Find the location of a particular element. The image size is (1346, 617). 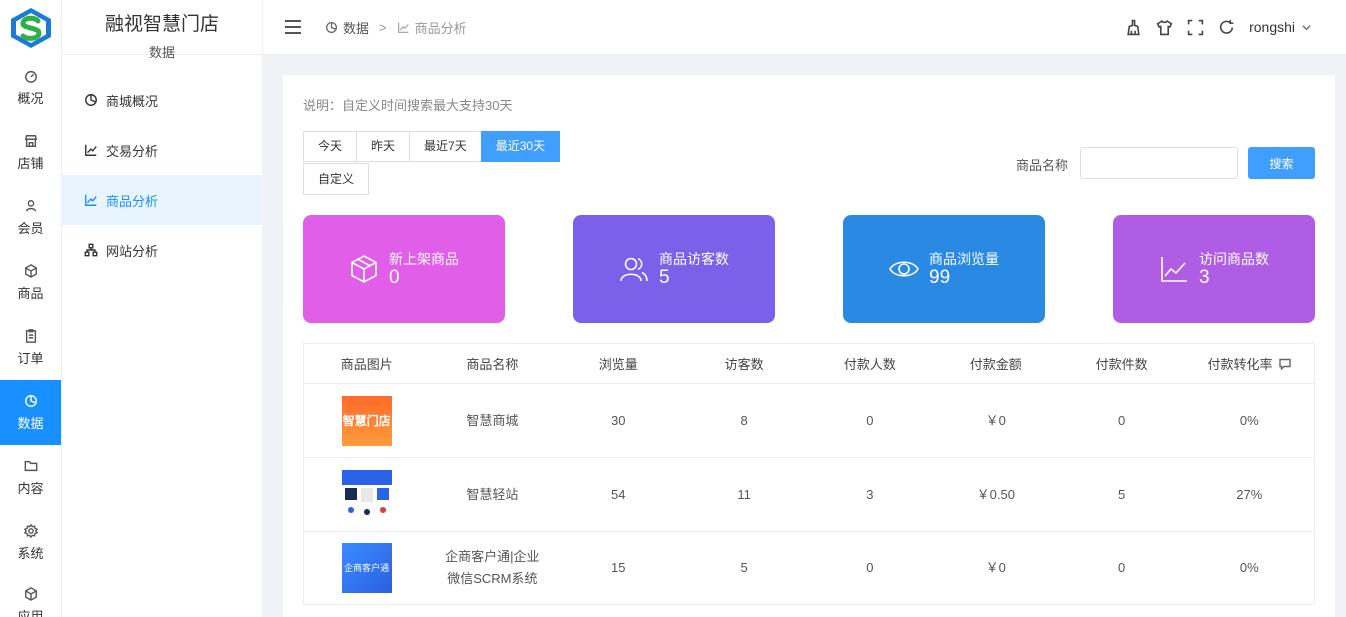

range-30days-button: 最近30天 is located at coordinates (520, 146).